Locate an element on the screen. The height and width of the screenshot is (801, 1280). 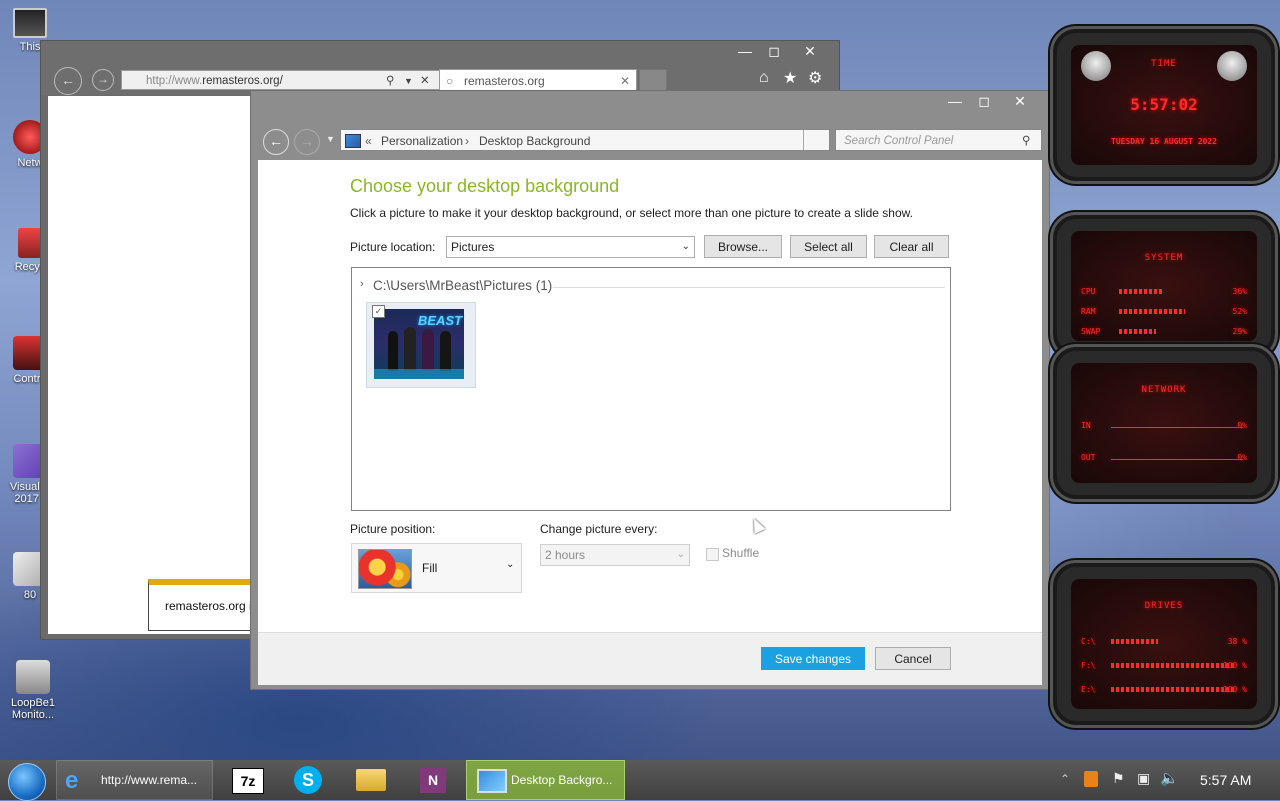
browser-tab: ○ remasteros.org ✕ is located at coordinates (538, 80).